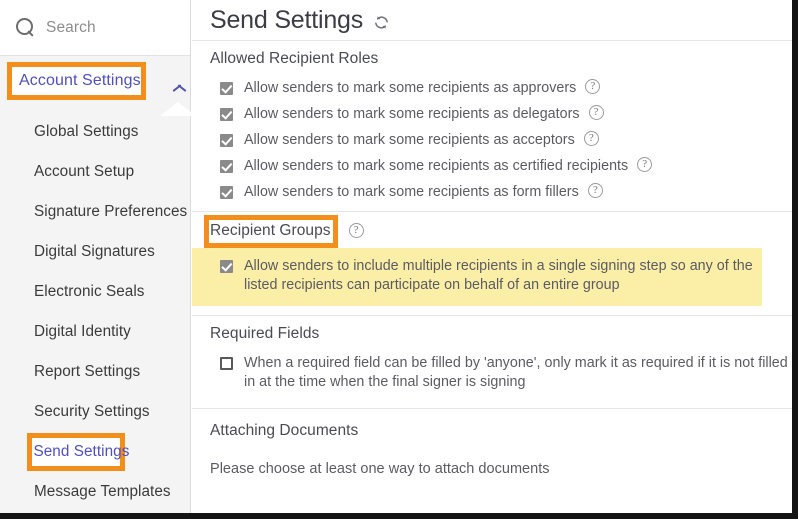  What do you see at coordinates (82, 331) in the screenshot?
I see `sidebar-item-label: Digital Identity` at bounding box center [82, 331].